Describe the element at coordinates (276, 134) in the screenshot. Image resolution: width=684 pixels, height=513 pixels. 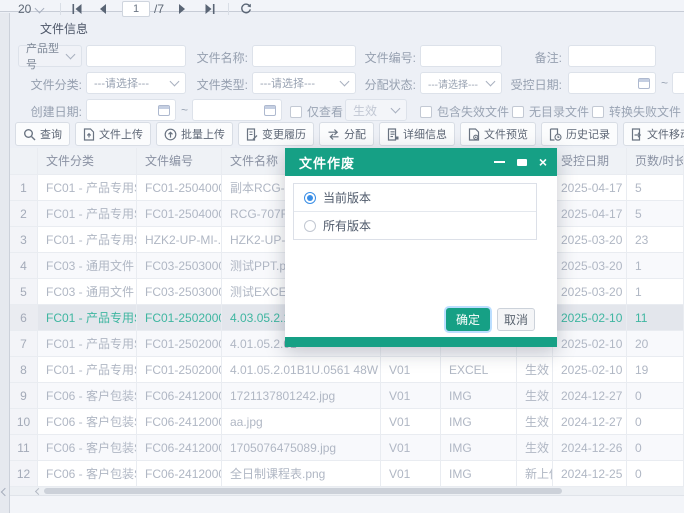
I see `change-history-button: 变更履历` at that location.